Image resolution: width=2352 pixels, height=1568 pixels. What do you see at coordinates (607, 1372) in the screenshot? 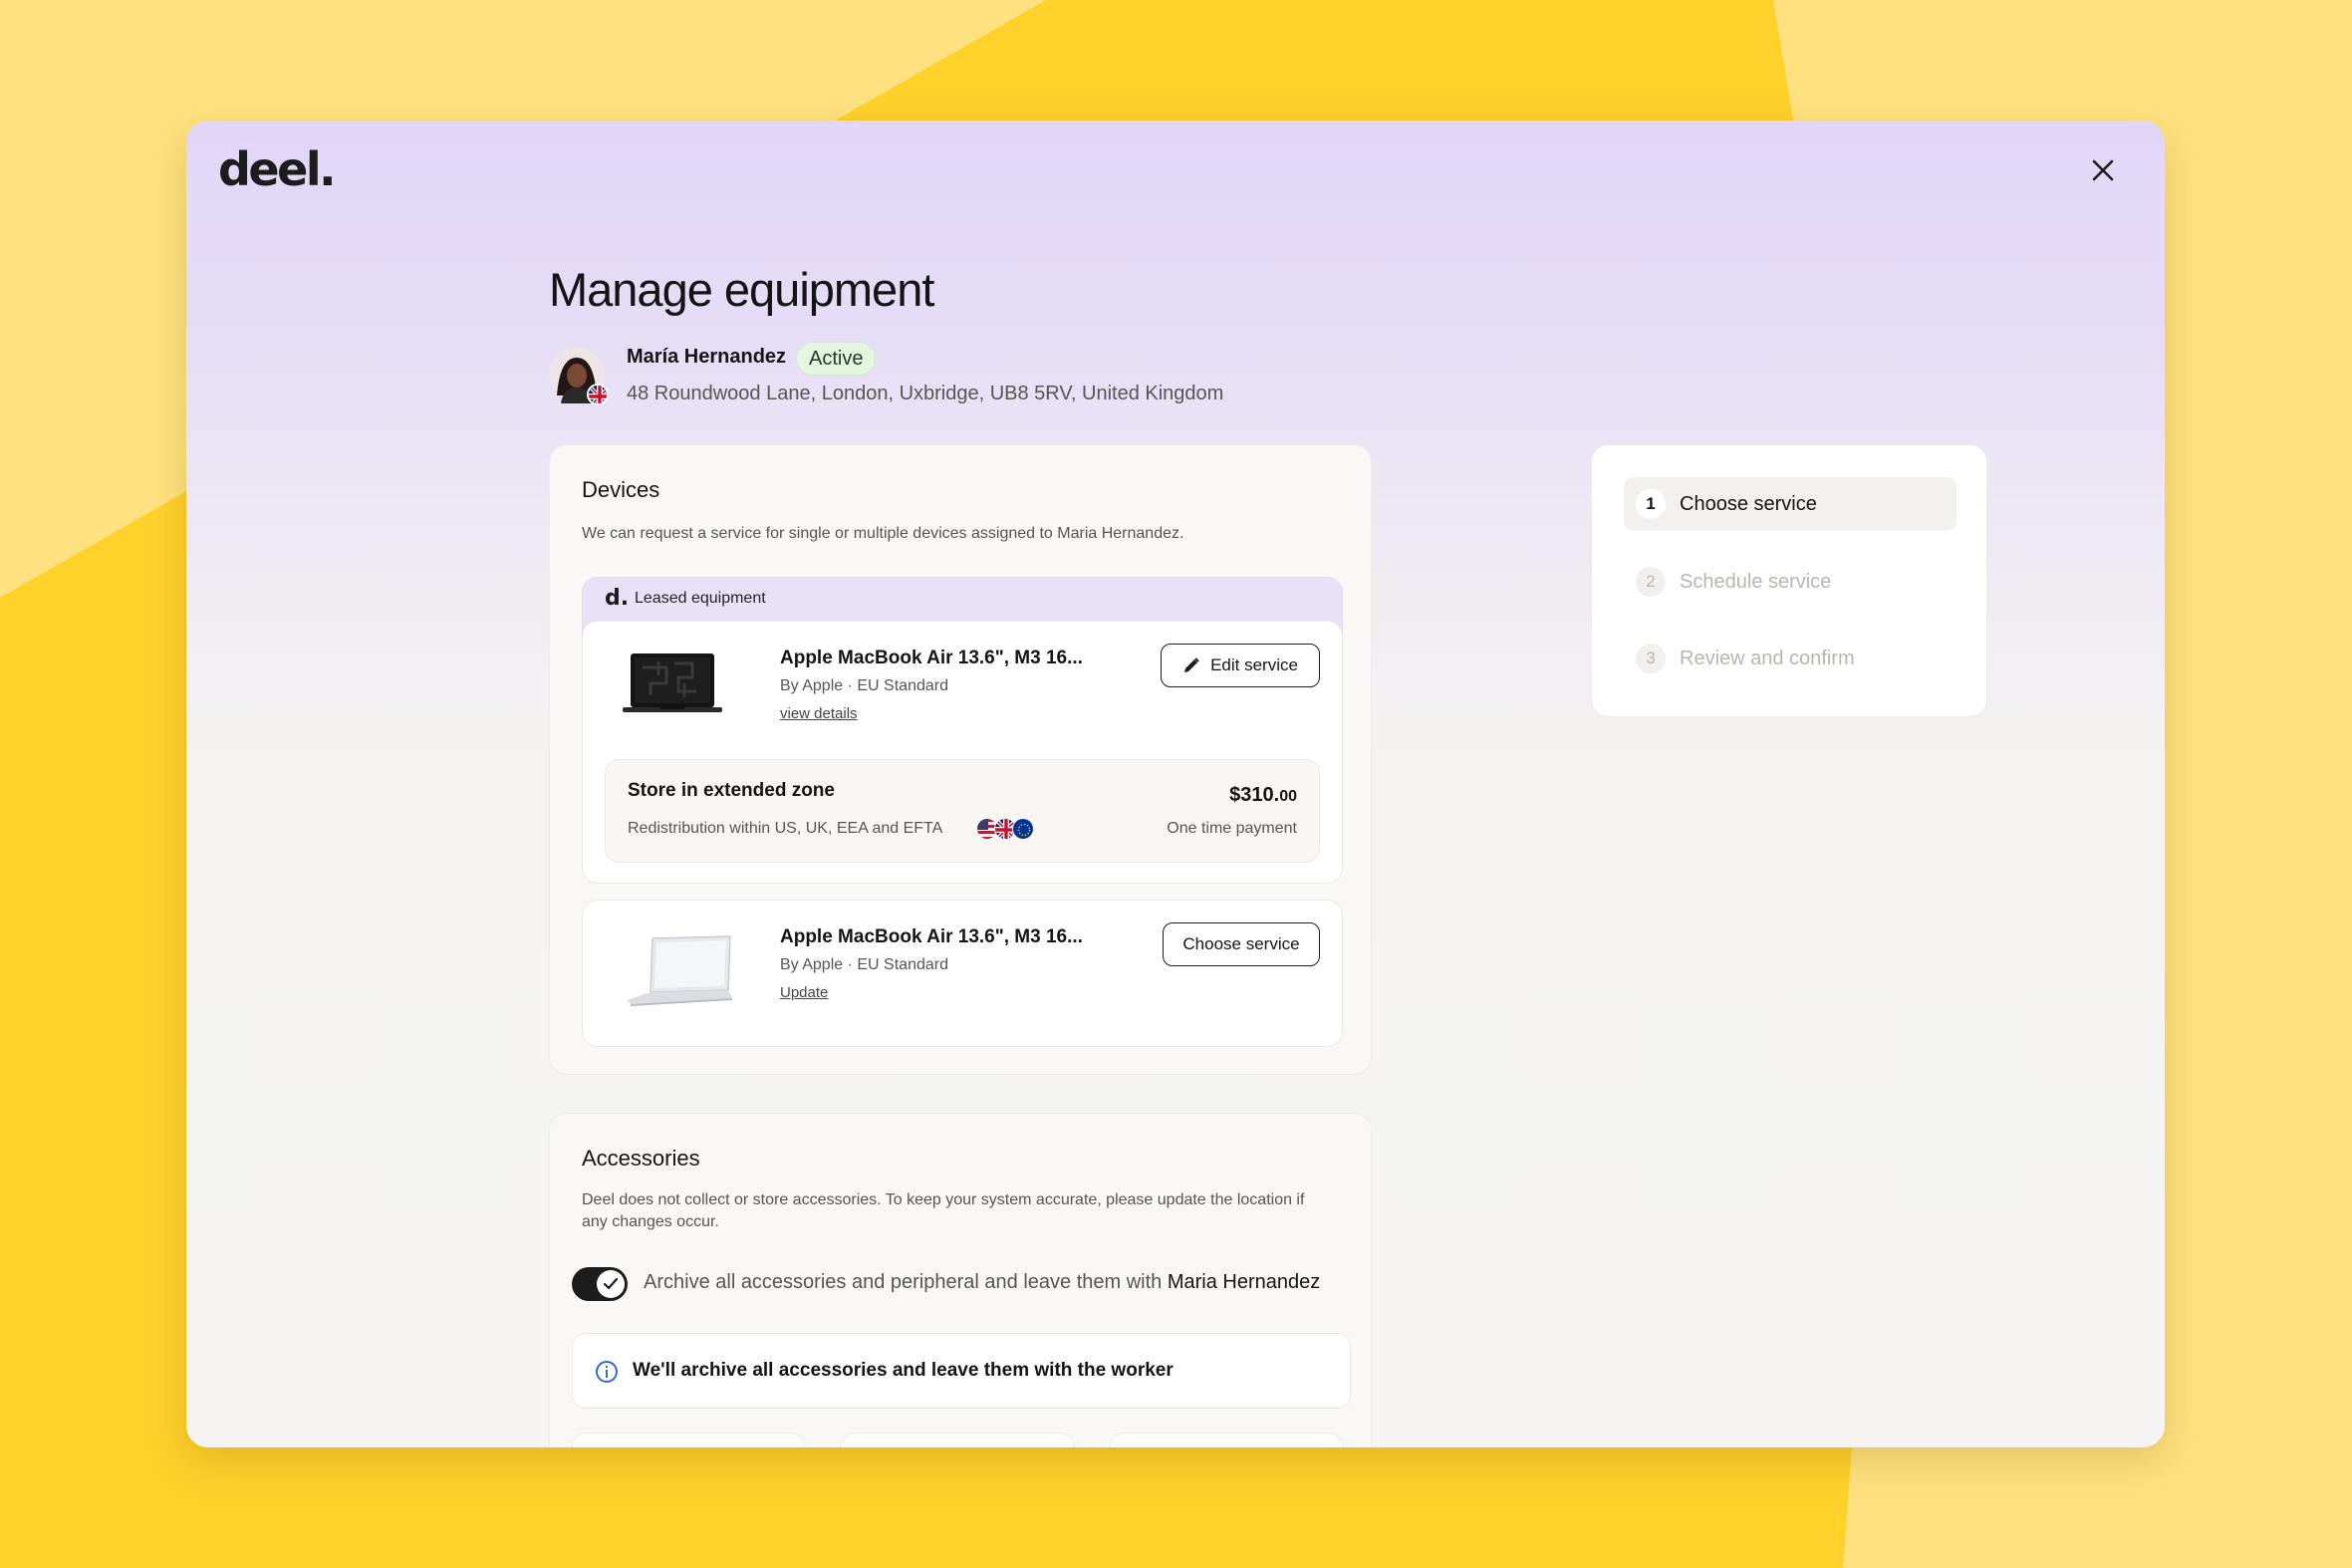
I see `info-icon` at bounding box center [607, 1372].